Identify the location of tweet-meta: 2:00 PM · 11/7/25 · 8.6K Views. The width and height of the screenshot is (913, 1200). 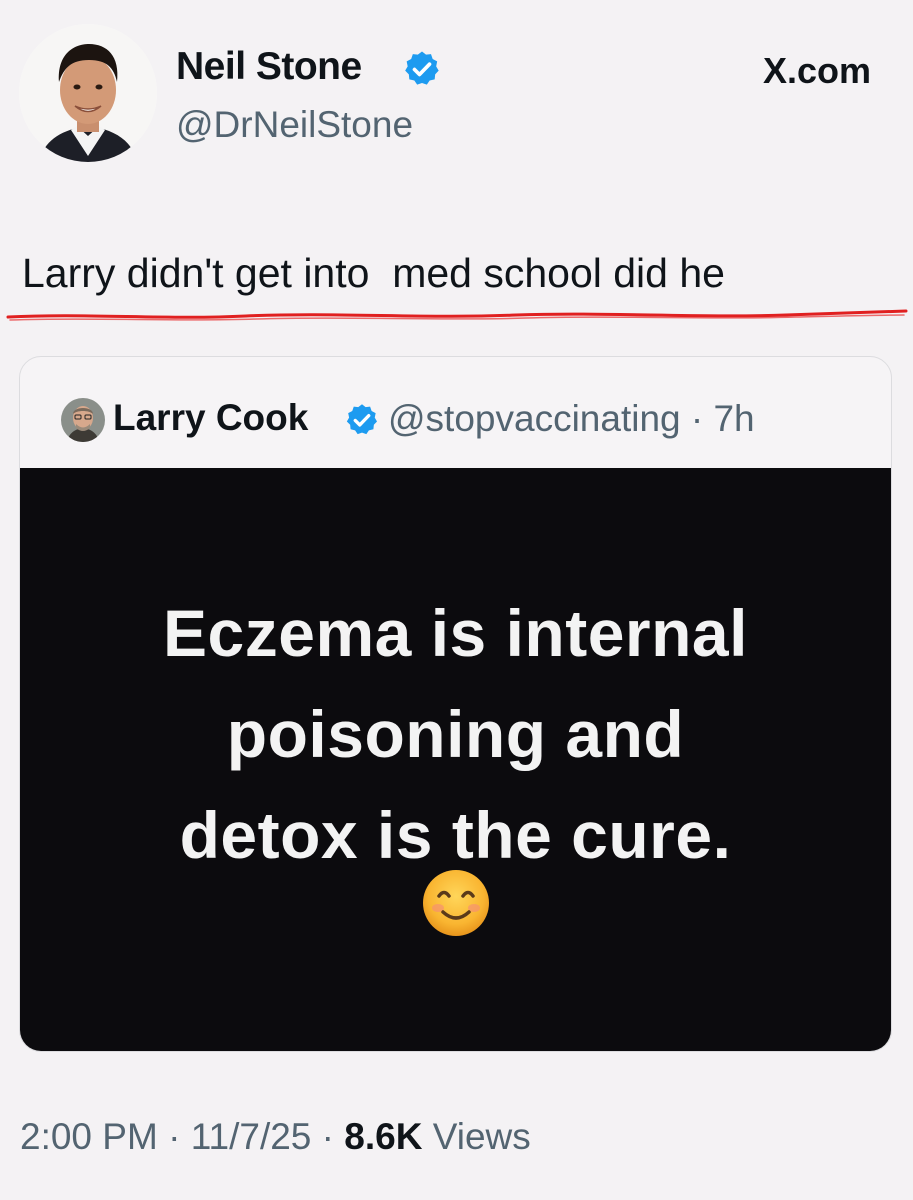
(275, 1137).